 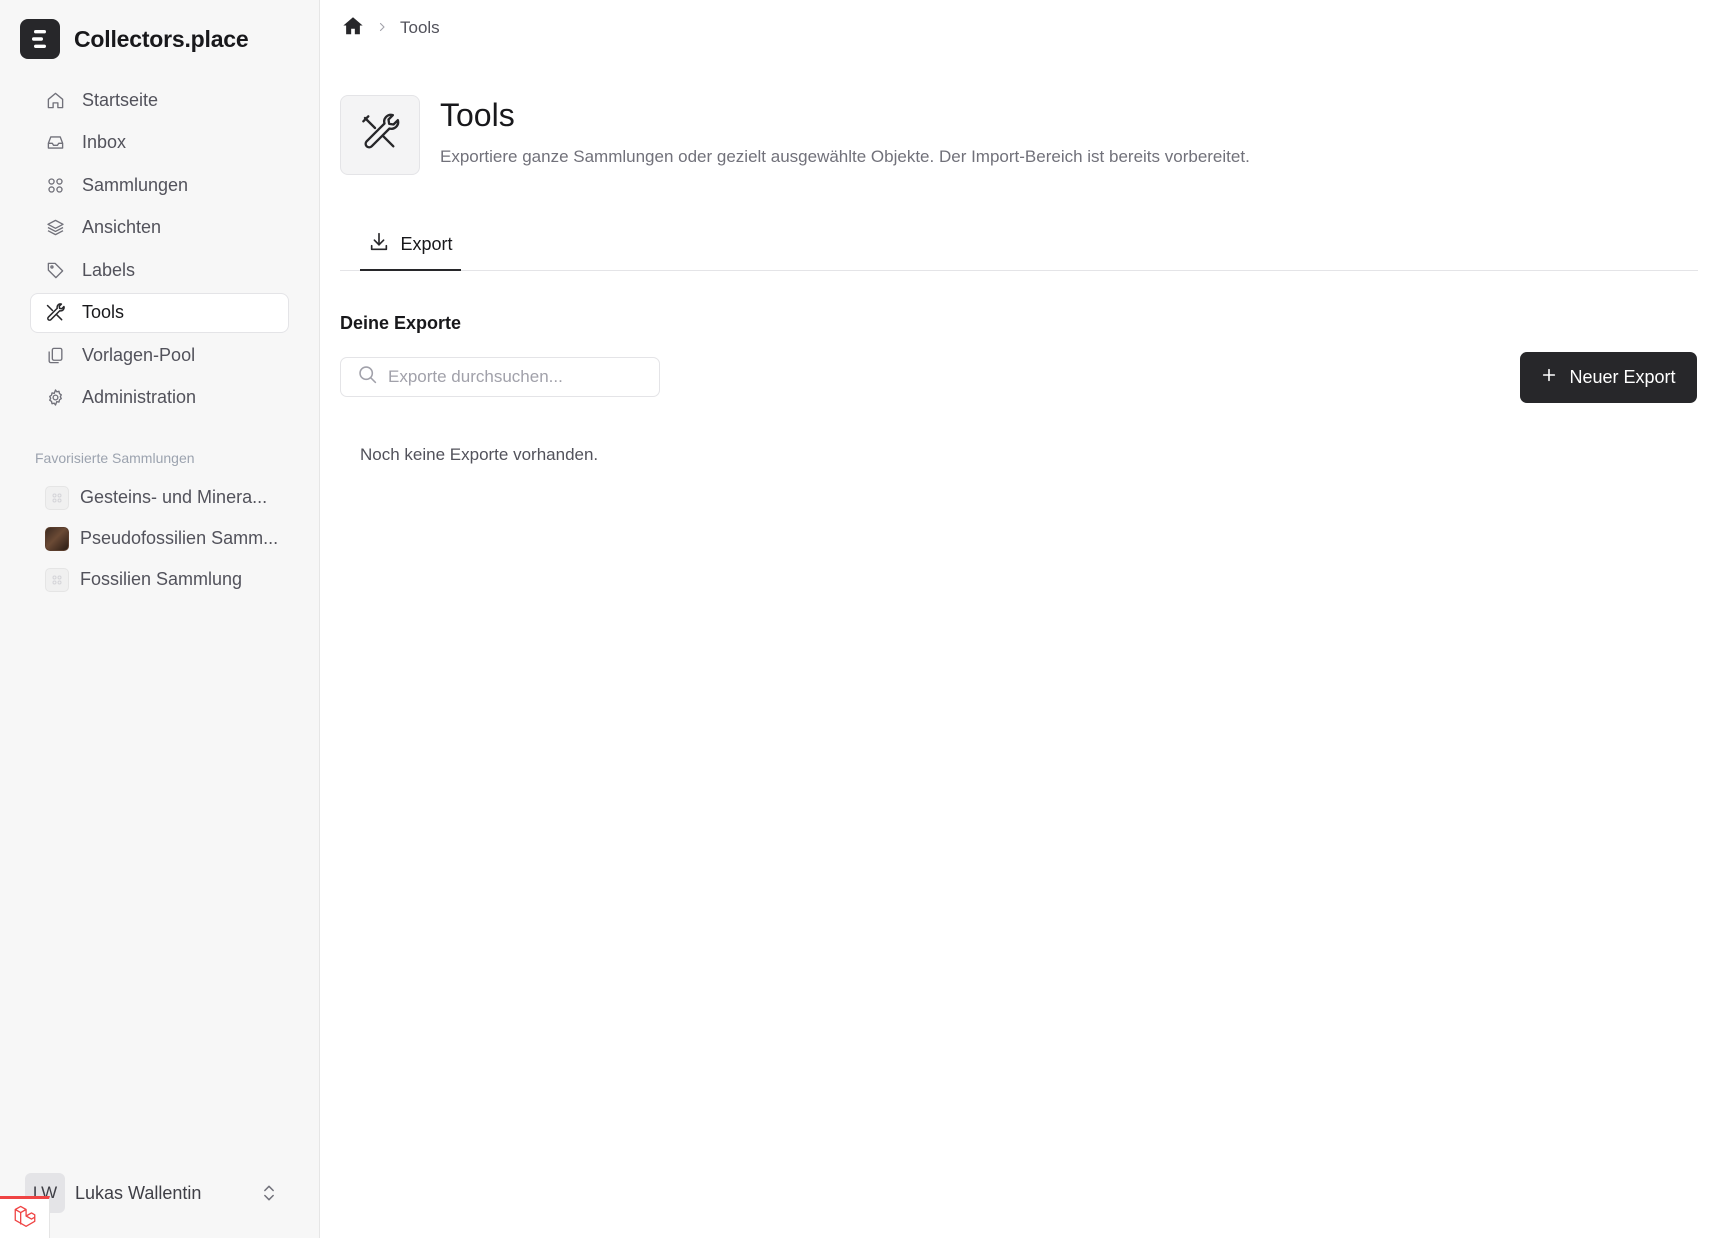 I want to click on download-icon, so click(x=379, y=244).